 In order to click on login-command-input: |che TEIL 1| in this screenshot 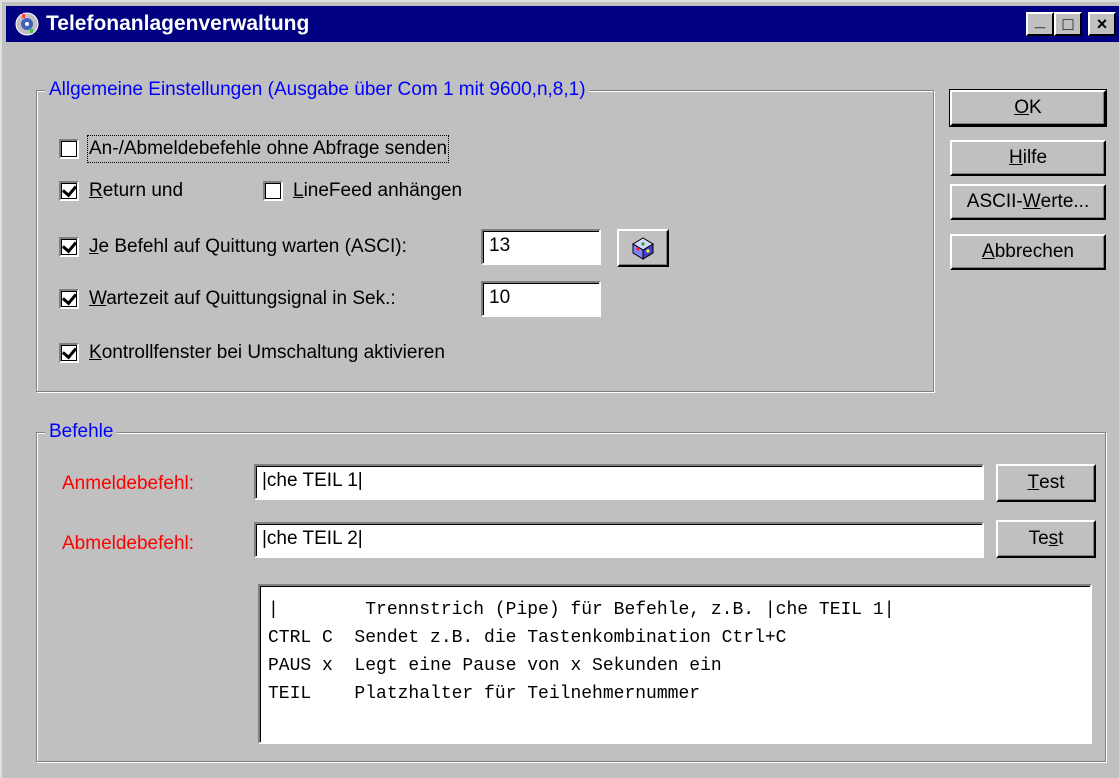, I will do `click(619, 482)`.